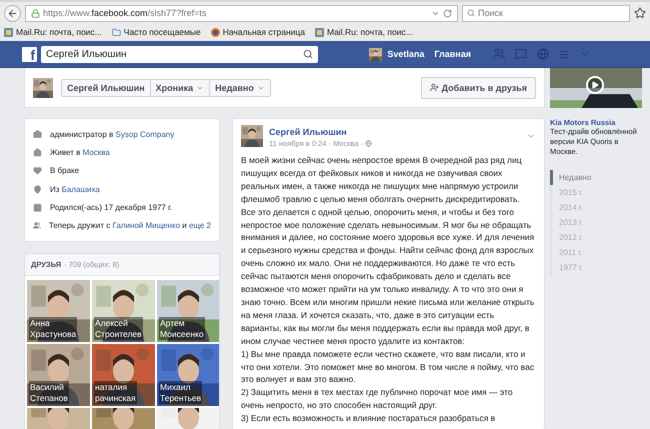 The image size is (650, 429). Describe the element at coordinates (80, 152) in the screenshot. I see `intro-text: Живет в Москва` at that location.